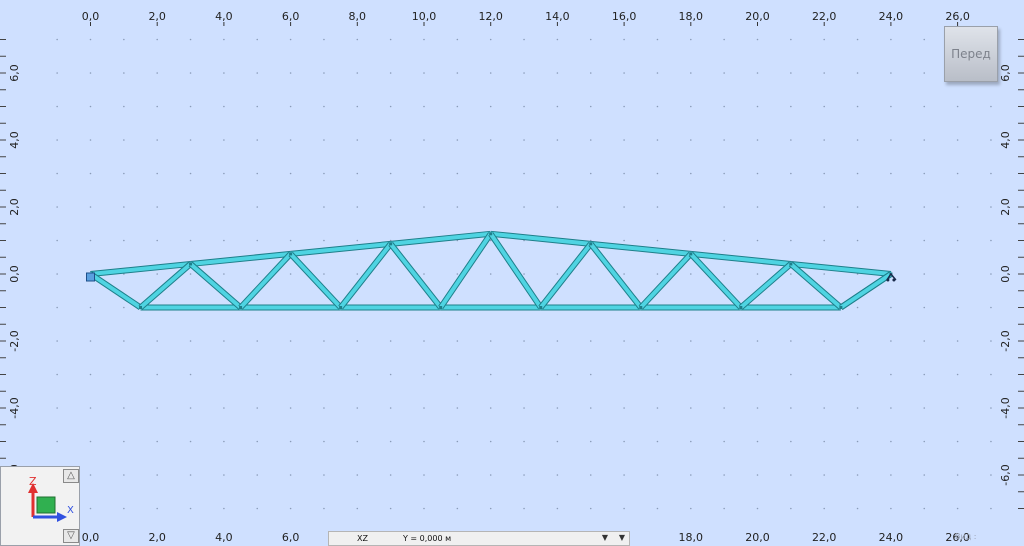  What do you see at coordinates (966, 536) in the screenshot?
I see `view-label: Вид :` at bounding box center [966, 536].